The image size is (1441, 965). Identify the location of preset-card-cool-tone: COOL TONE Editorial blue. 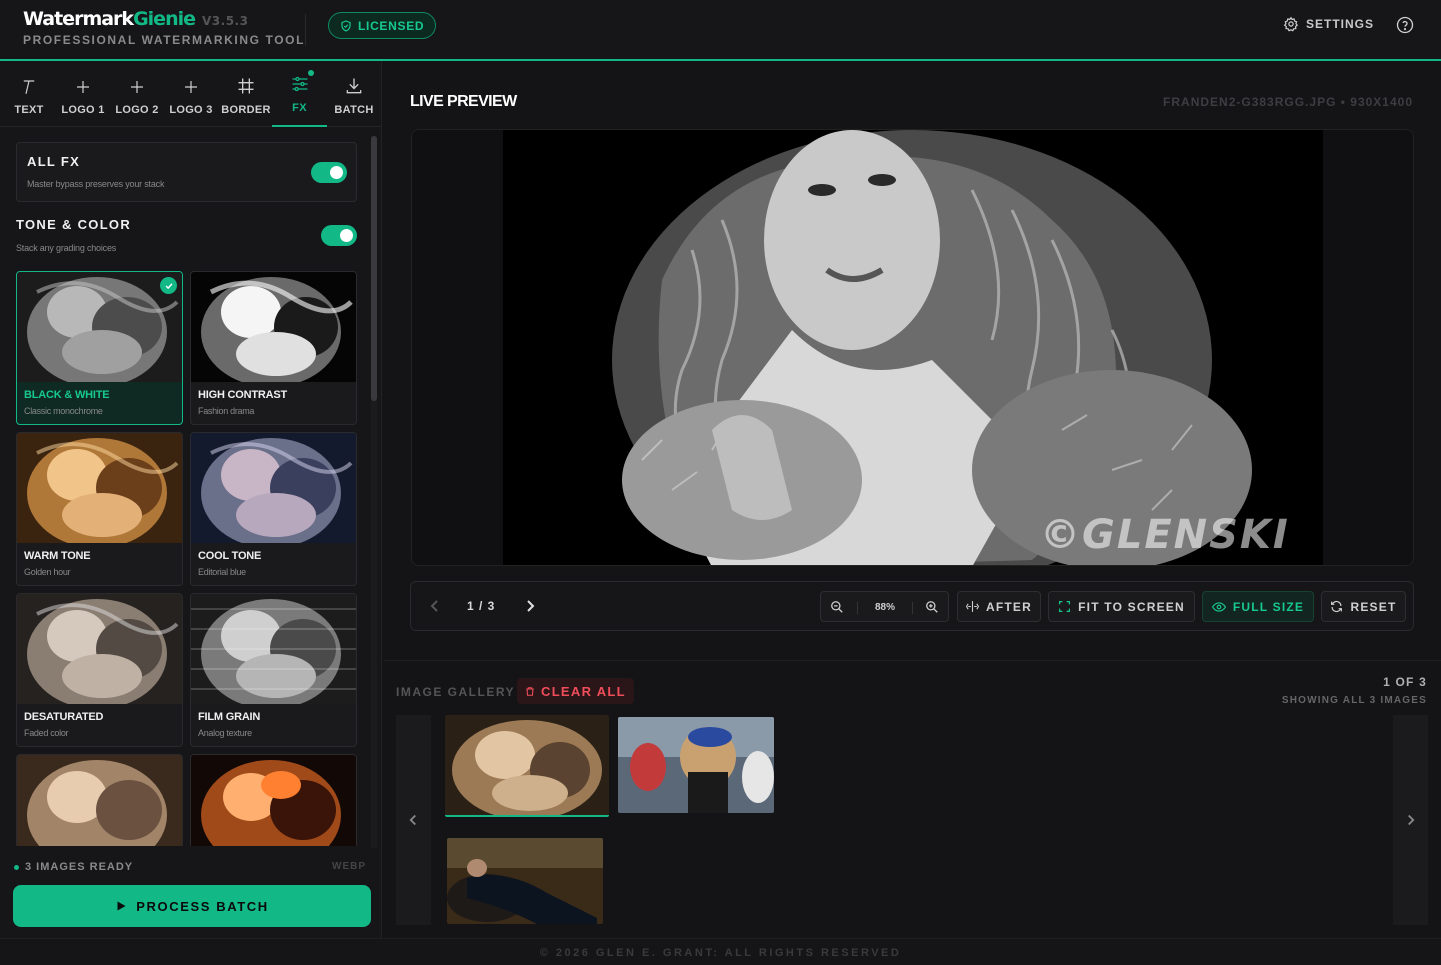
(273, 509).